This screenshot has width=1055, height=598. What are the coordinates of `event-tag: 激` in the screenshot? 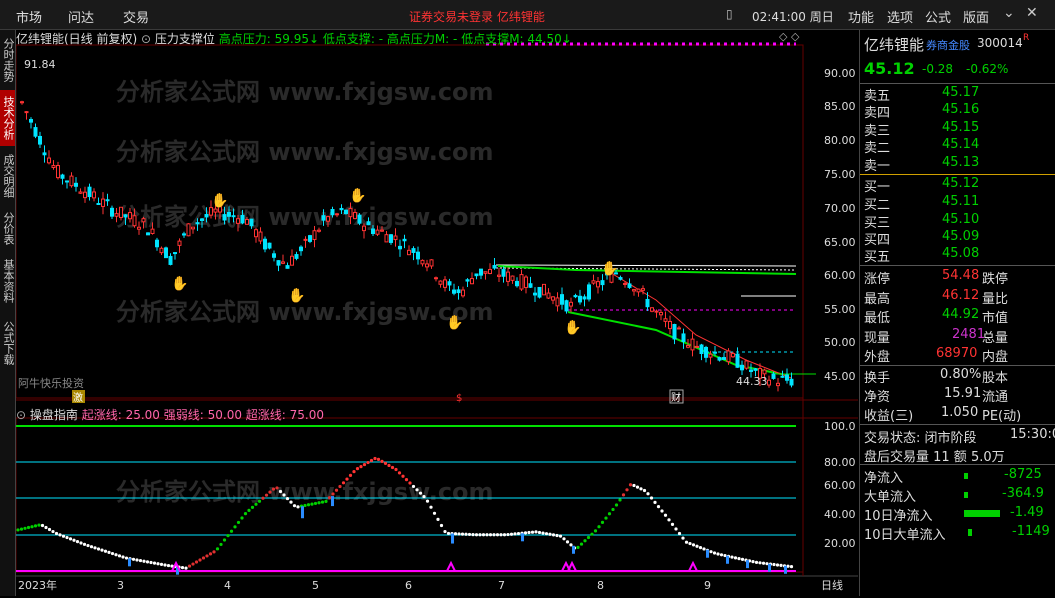 It's located at (78, 397).